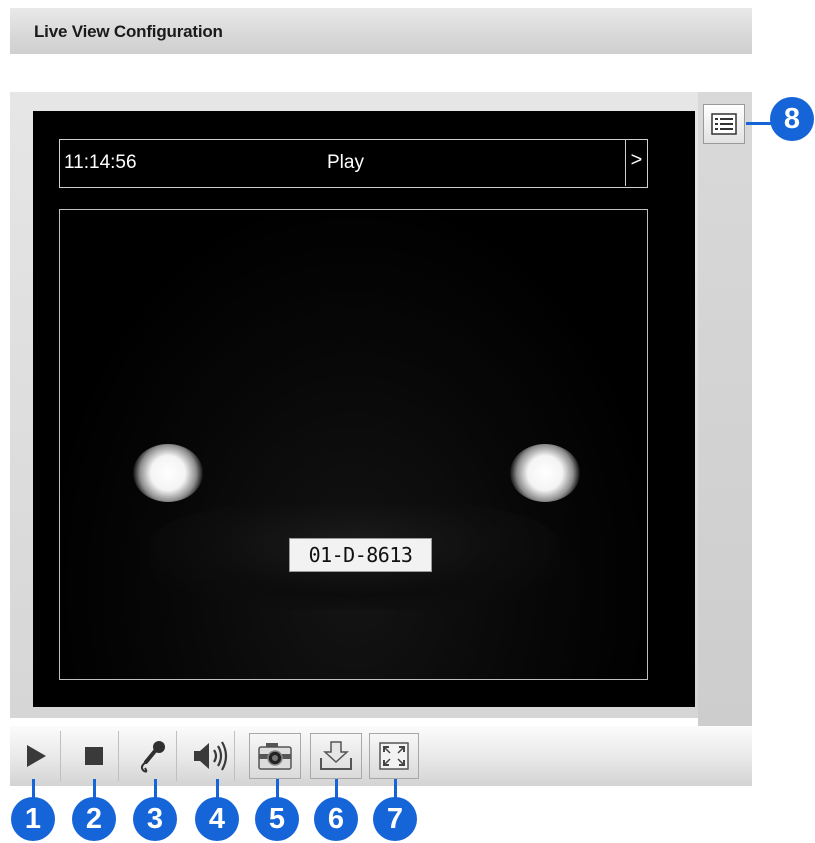  Describe the element at coordinates (128, 31) in the screenshot. I see `page-title: Live View Configuration` at that location.